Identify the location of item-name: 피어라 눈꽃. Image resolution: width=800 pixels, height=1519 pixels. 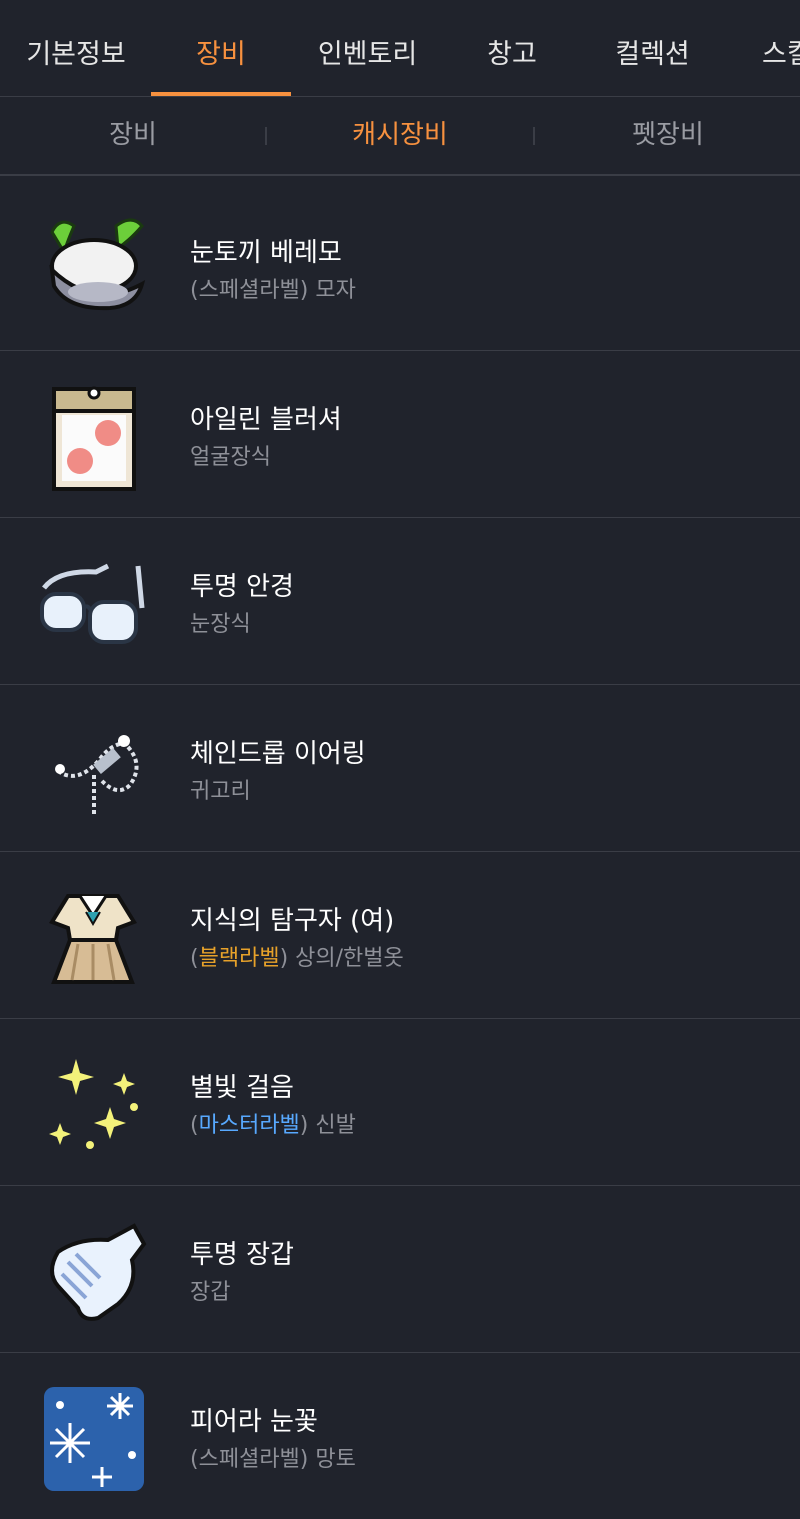
(254, 1422).